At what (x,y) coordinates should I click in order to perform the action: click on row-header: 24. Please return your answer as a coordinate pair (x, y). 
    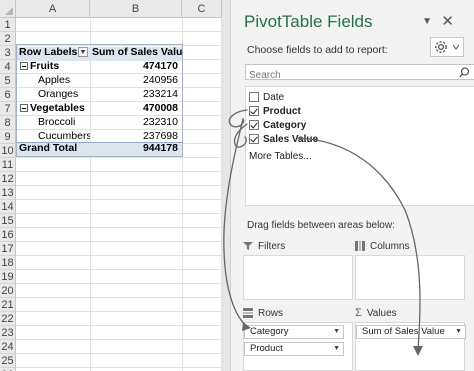
    Looking at the image, I should click on (8, 347).